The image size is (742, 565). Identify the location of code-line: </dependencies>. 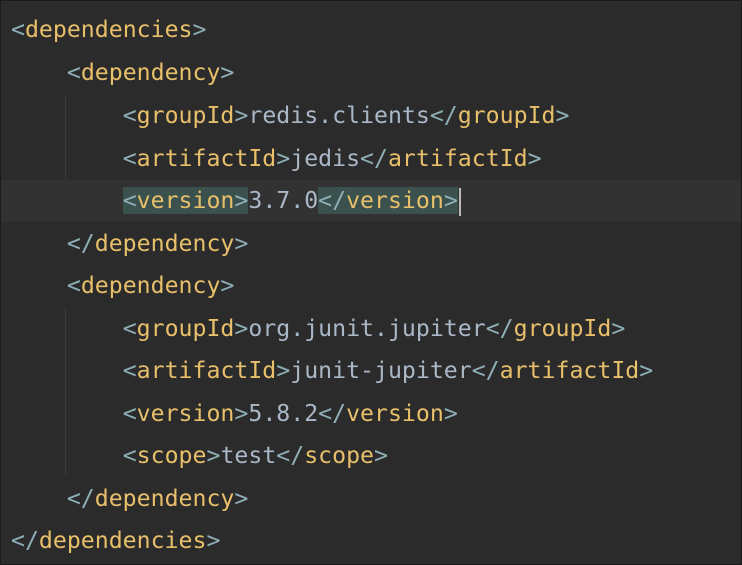
(376, 541).